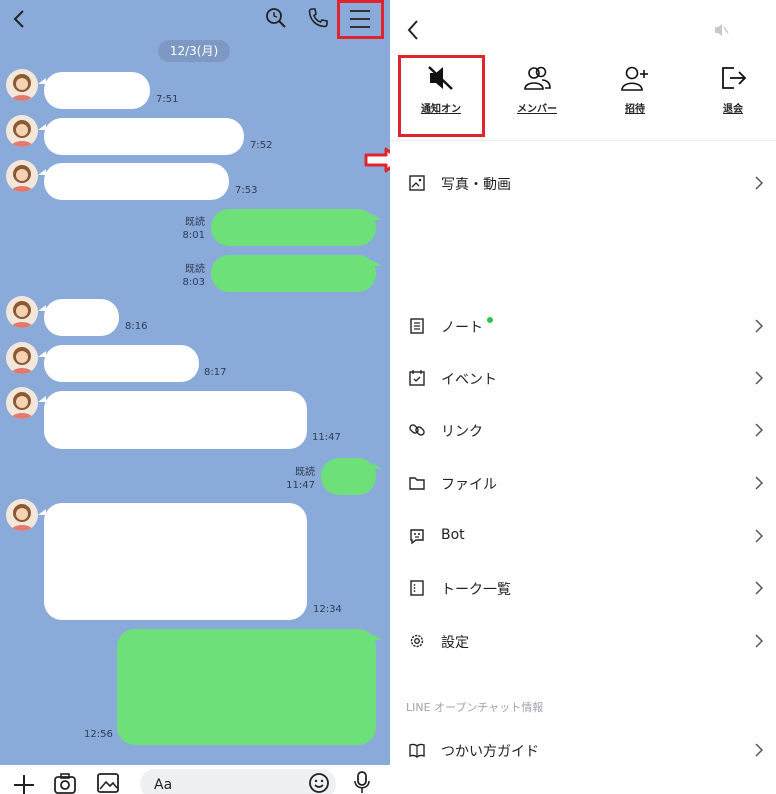 This screenshot has width=776, height=794. Describe the element at coordinates (455, 643) in the screenshot. I see `menu-item-label: 設定` at that location.